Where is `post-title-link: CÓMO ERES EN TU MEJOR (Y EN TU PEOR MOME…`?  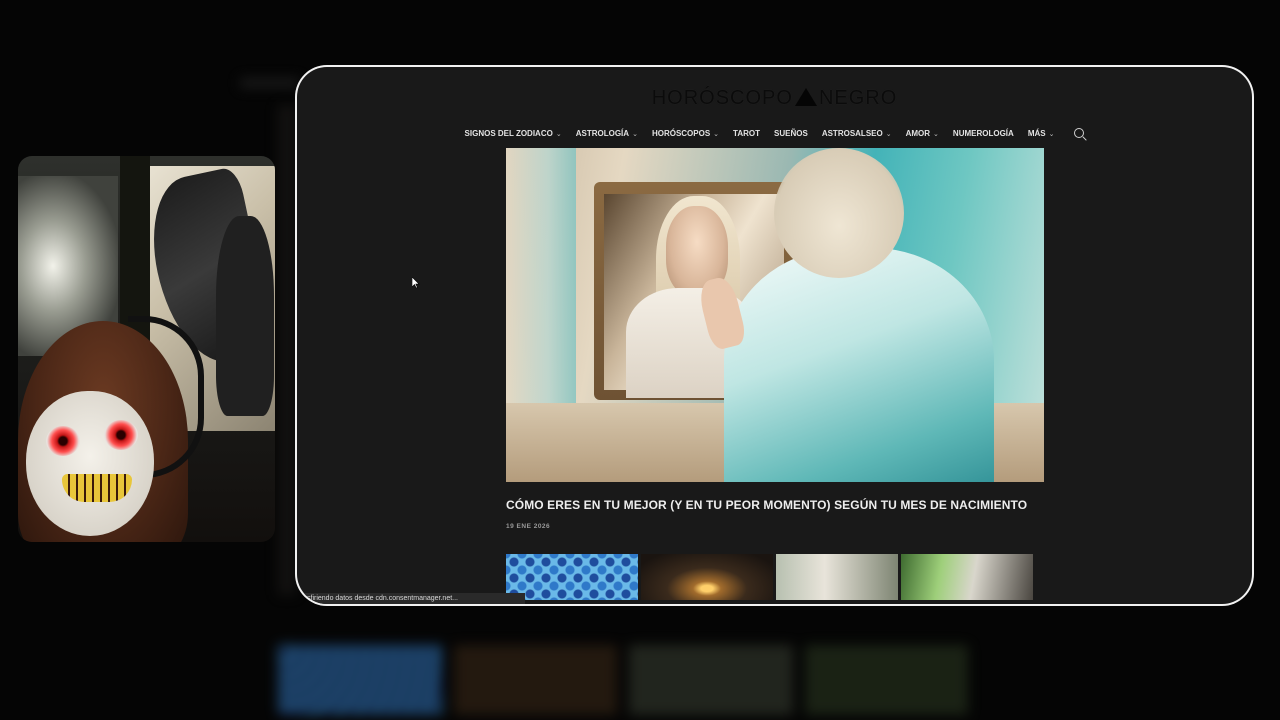
post-title-link: CÓMO ERES EN TU MEJOR (Y EN TU PEOR MOME… is located at coordinates (786, 505).